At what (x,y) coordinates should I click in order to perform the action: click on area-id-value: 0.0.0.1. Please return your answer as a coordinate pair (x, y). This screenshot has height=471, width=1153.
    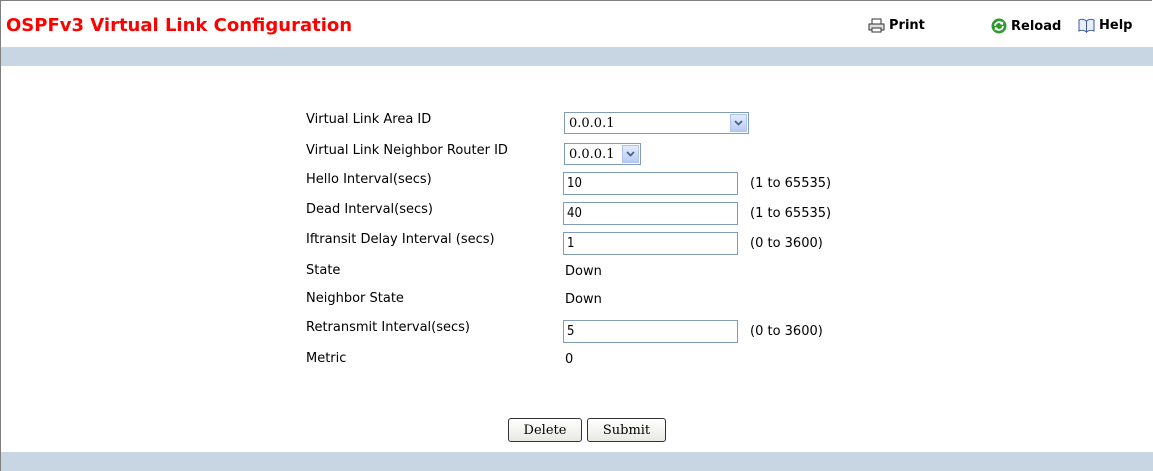
    Looking at the image, I should click on (592, 123).